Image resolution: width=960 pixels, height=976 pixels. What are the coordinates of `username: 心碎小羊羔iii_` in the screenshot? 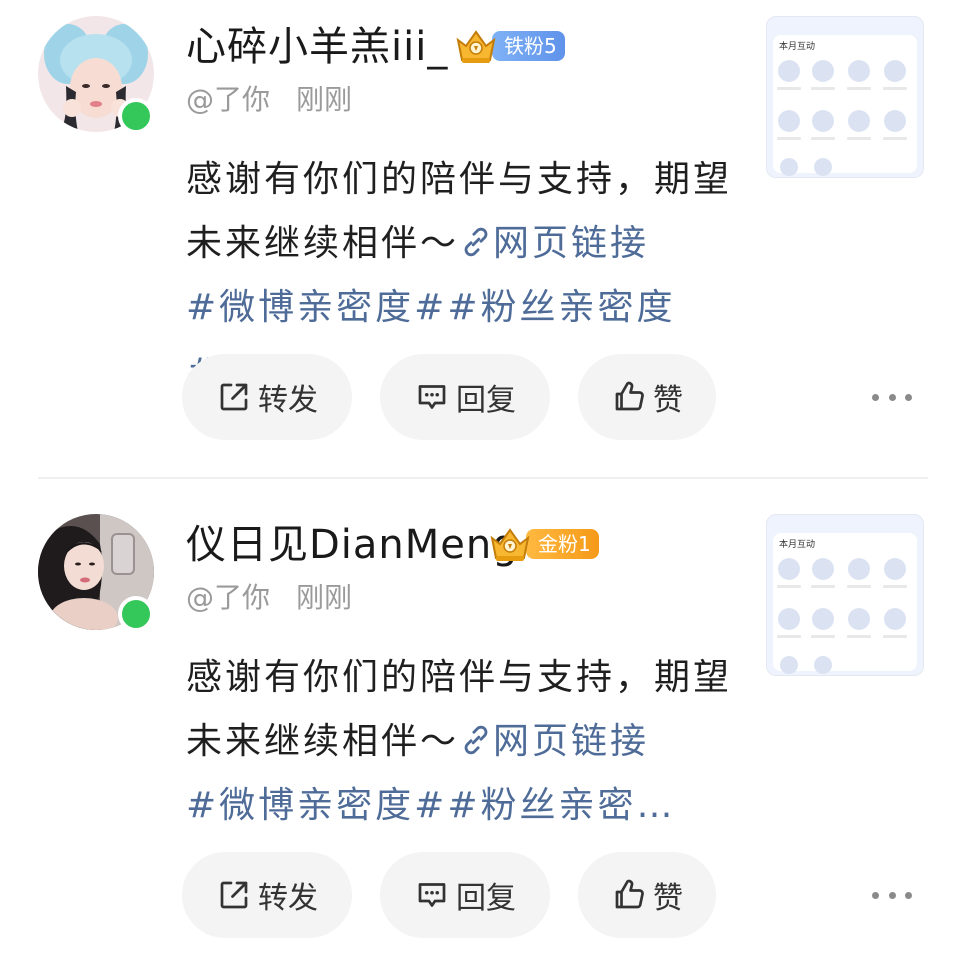 It's located at (317, 47).